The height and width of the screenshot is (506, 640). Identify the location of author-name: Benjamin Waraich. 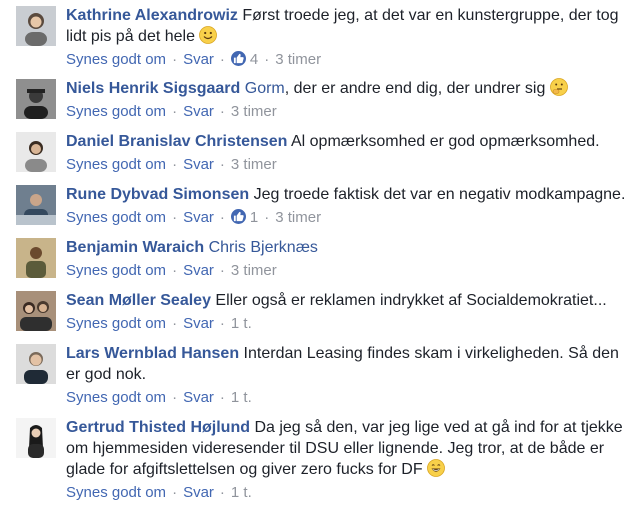
(135, 247).